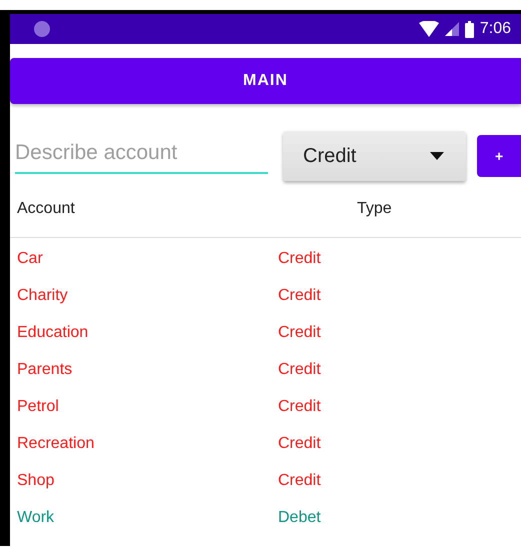 This screenshot has height=550, width=521. What do you see at coordinates (46, 209) in the screenshot?
I see `column-header: Account` at bounding box center [46, 209].